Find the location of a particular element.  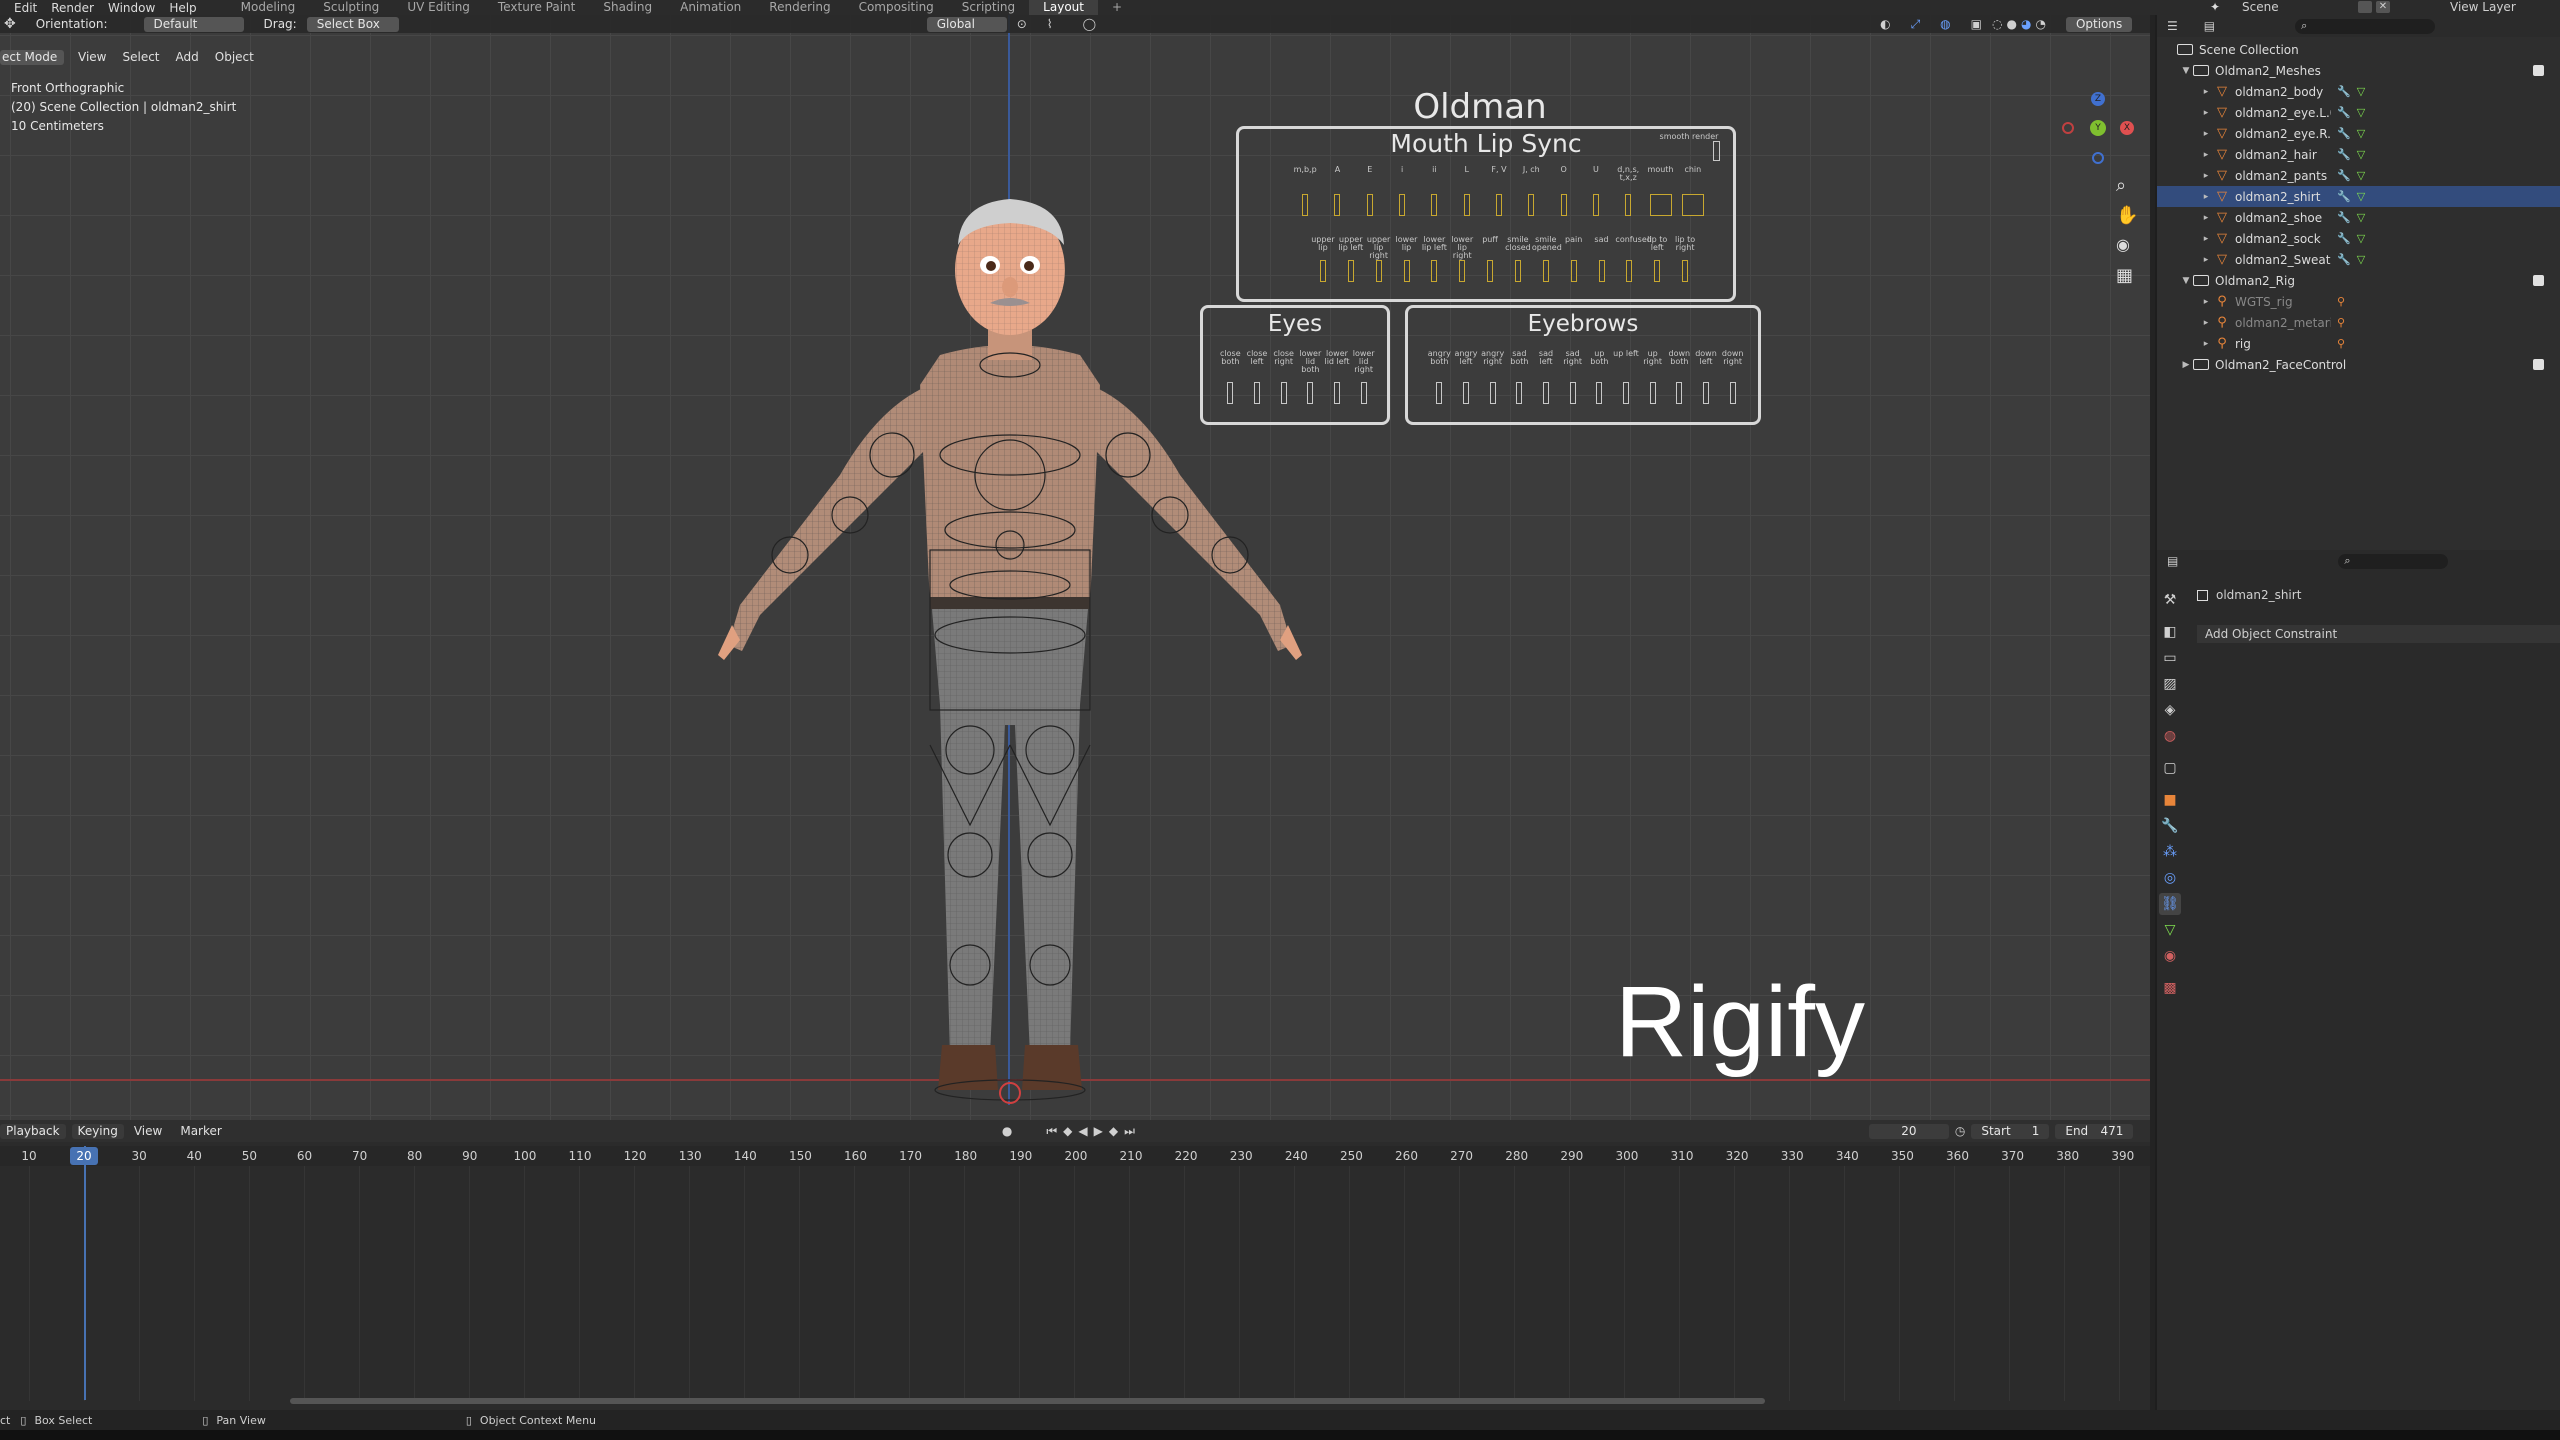

timeline-scrollbar is located at coordinates (1027, 1401).